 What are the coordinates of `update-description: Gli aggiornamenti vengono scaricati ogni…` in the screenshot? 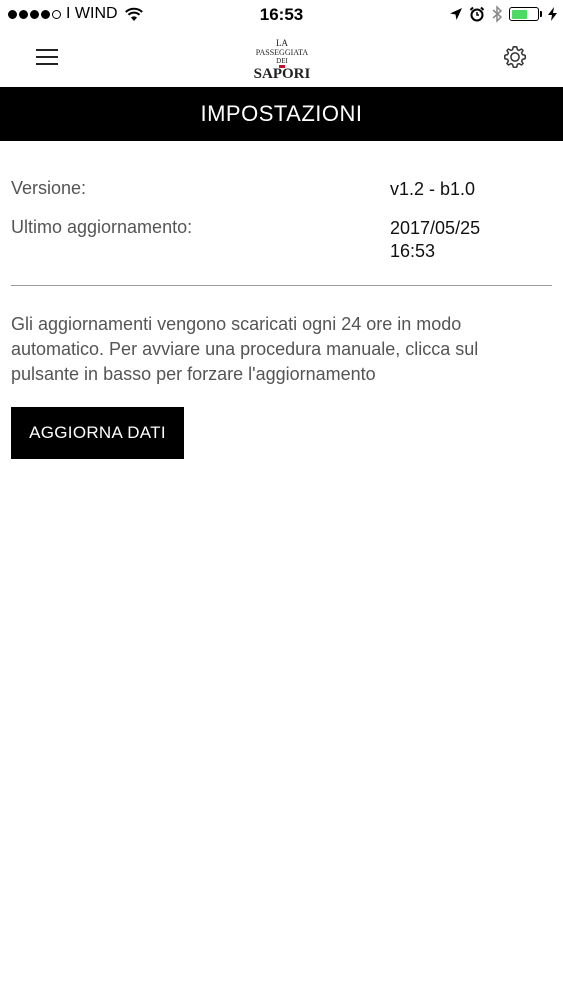 It's located at (245, 349).